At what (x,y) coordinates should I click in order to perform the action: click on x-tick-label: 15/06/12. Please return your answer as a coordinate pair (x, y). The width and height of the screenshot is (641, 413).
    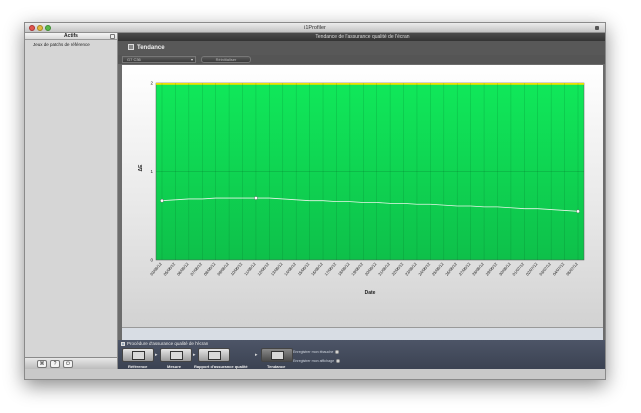
    Looking at the image, I should click on (304, 269).